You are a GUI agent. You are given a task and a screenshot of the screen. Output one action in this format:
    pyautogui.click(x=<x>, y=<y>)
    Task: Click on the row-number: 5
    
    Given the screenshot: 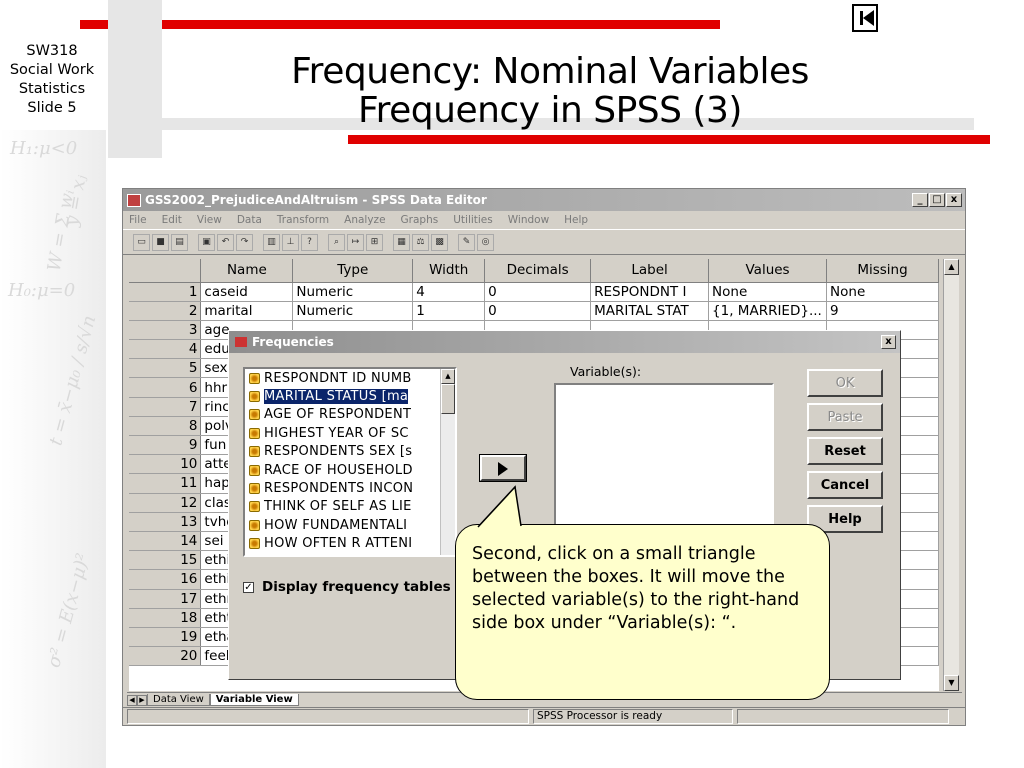 What is the action you would take?
    pyautogui.click(x=165, y=368)
    